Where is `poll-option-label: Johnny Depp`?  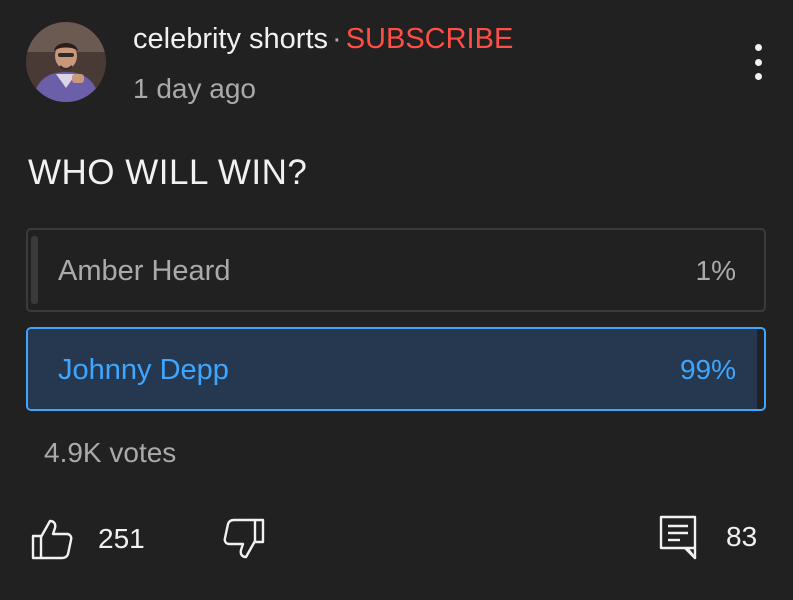
poll-option-label: Johnny Depp is located at coordinates (143, 370).